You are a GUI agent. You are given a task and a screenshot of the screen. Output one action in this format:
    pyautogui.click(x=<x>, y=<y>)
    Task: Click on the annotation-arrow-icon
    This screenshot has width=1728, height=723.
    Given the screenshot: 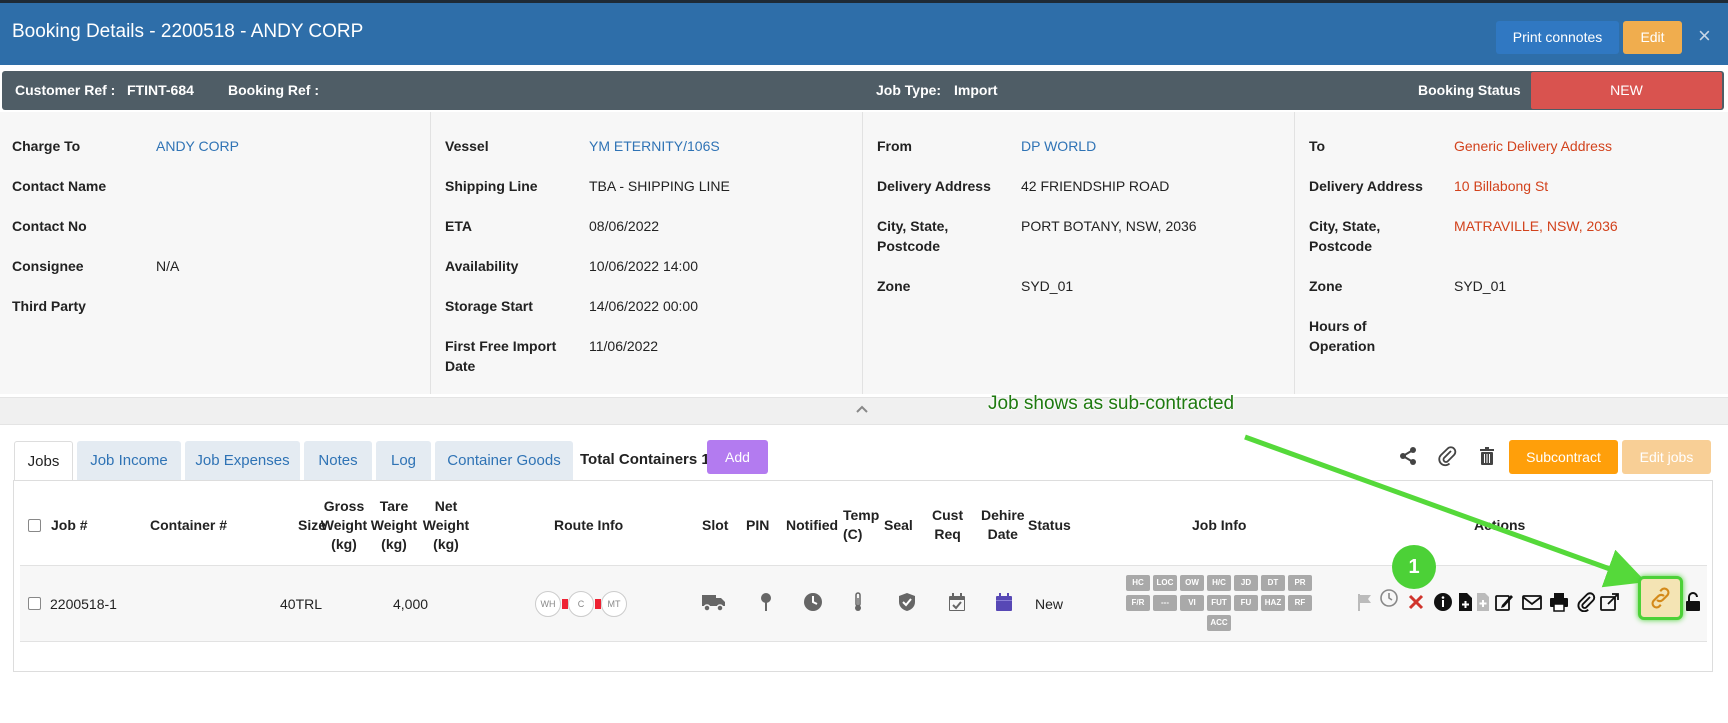 What is the action you would take?
    pyautogui.click(x=1445, y=511)
    